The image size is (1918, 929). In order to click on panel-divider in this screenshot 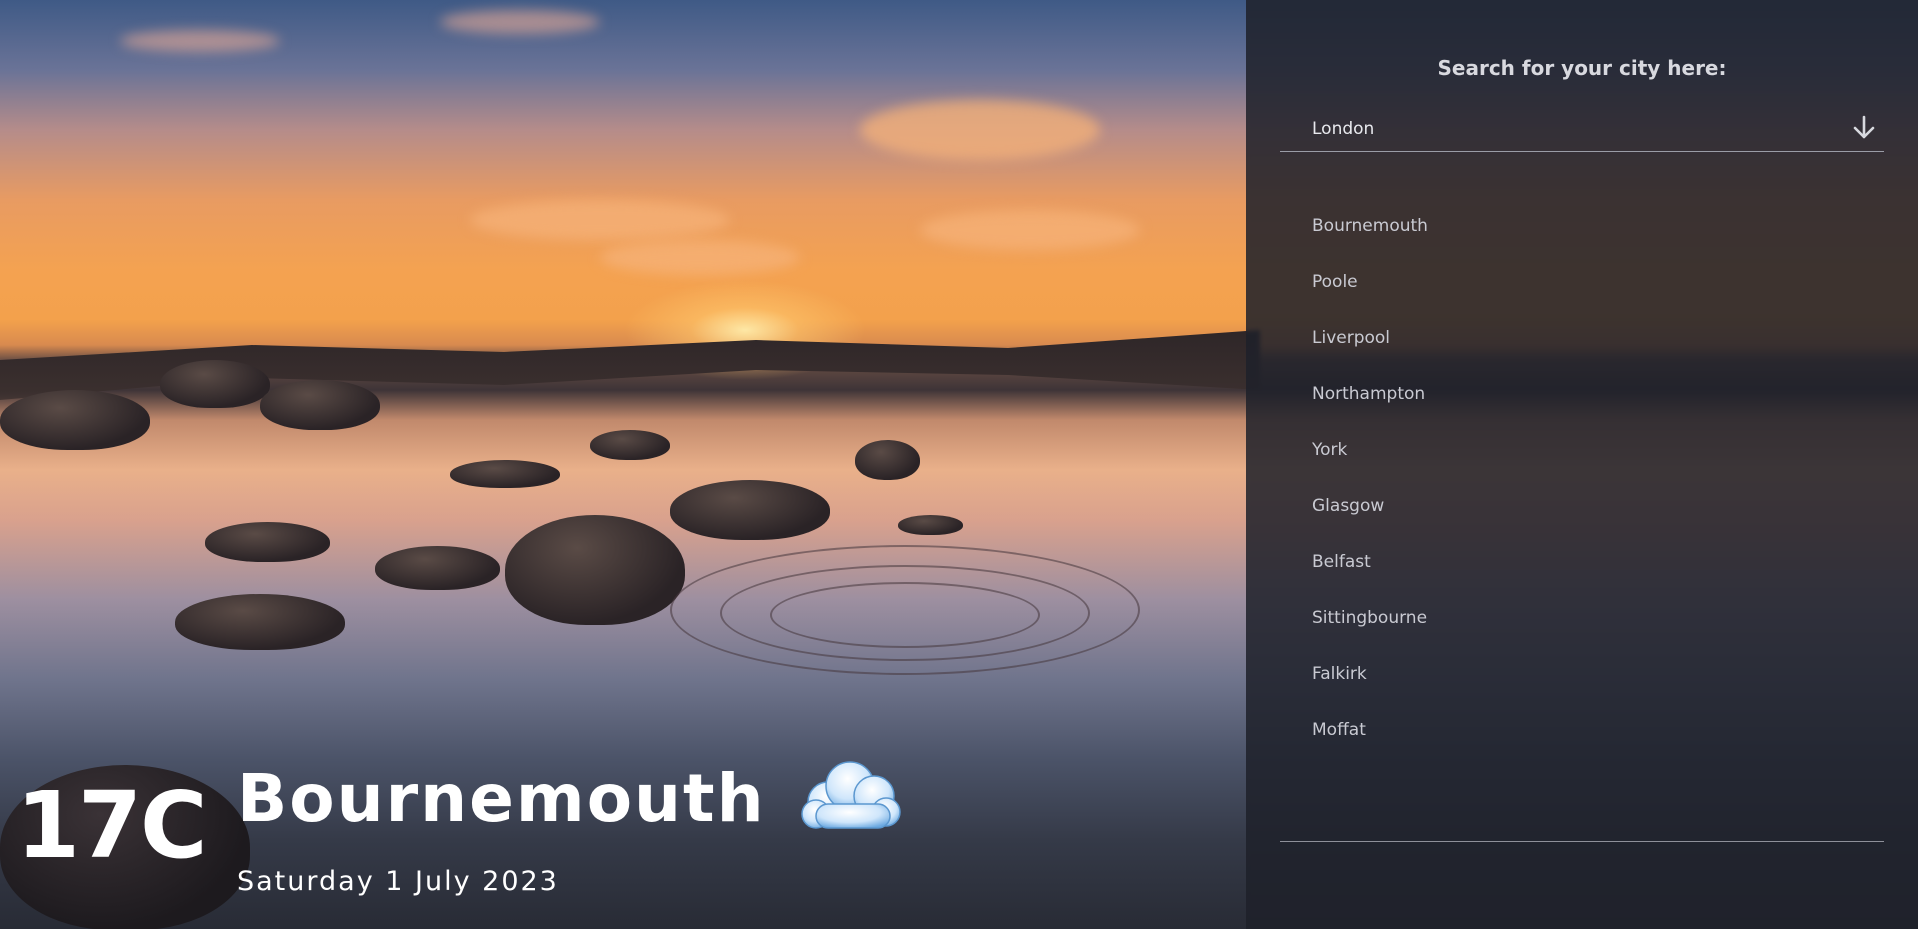, I will do `click(1582, 841)`.